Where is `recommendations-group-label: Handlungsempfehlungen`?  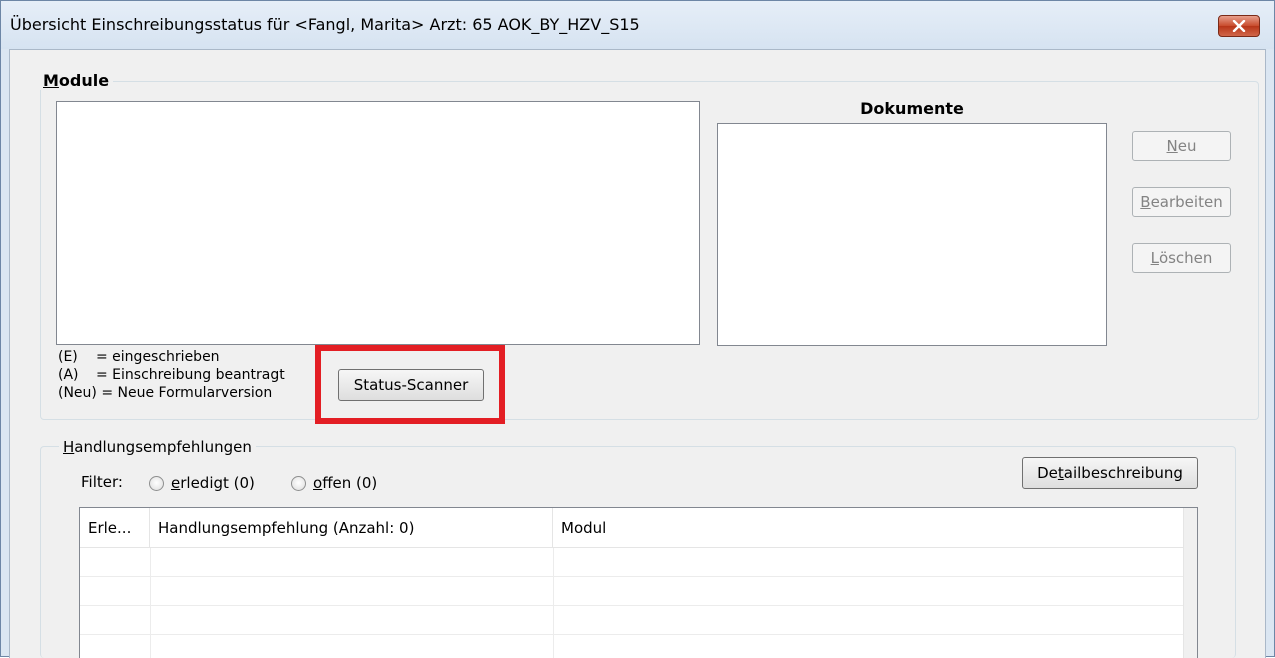 recommendations-group-label: Handlungsempfehlungen is located at coordinates (157, 447).